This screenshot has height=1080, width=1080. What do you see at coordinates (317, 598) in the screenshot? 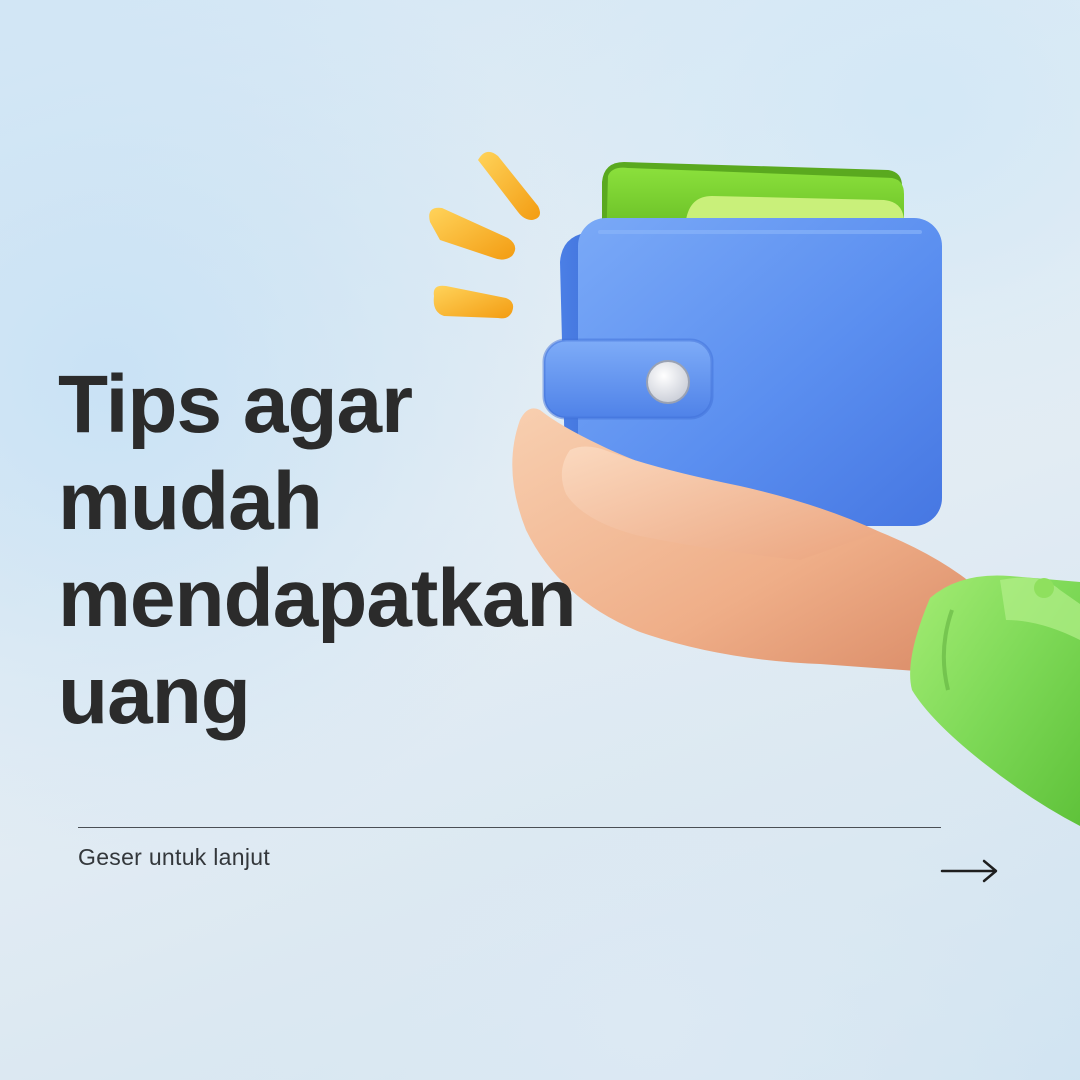
I see `title-line-3: mendapatkan` at bounding box center [317, 598].